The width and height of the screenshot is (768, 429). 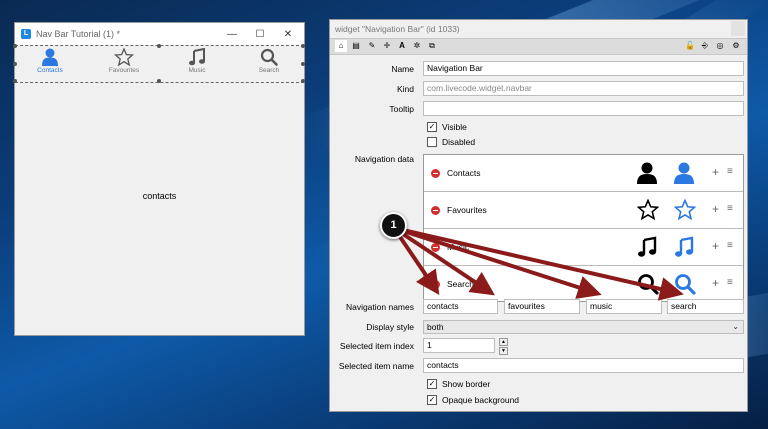 What do you see at coordinates (393, 225) in the screenshot?
I see `step-callout-badge: 1` at bounding box center [393, 225].